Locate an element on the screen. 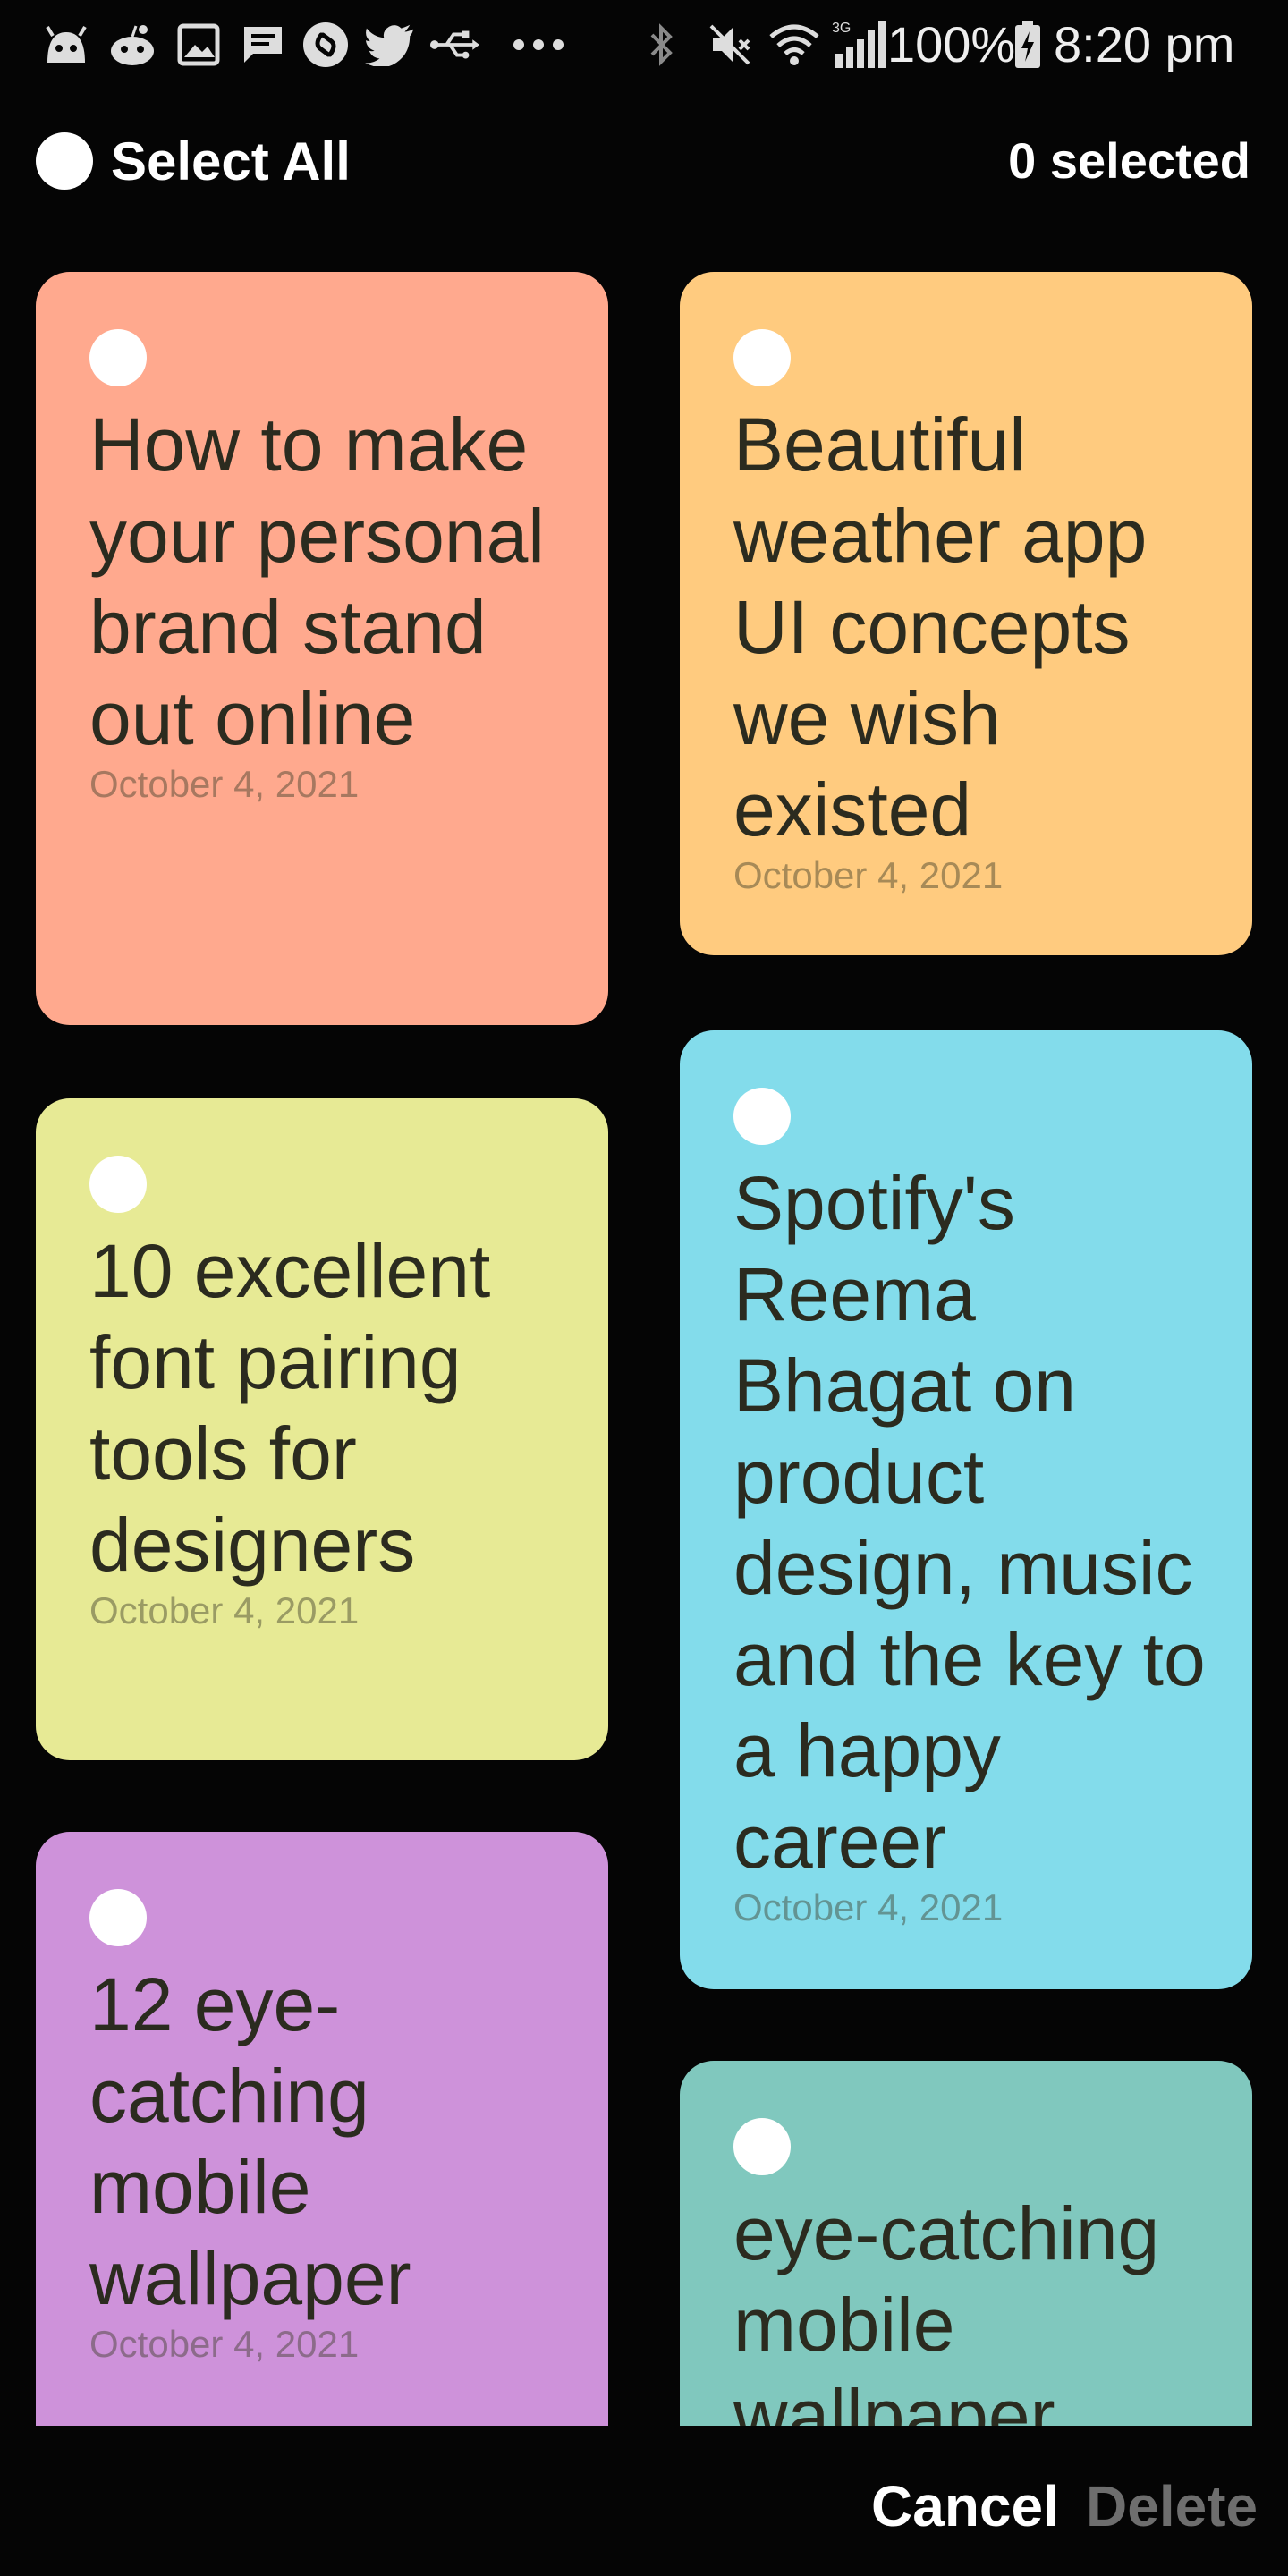  selection-action-bar: Cancel Delete is located at coordinates (644, 2501).